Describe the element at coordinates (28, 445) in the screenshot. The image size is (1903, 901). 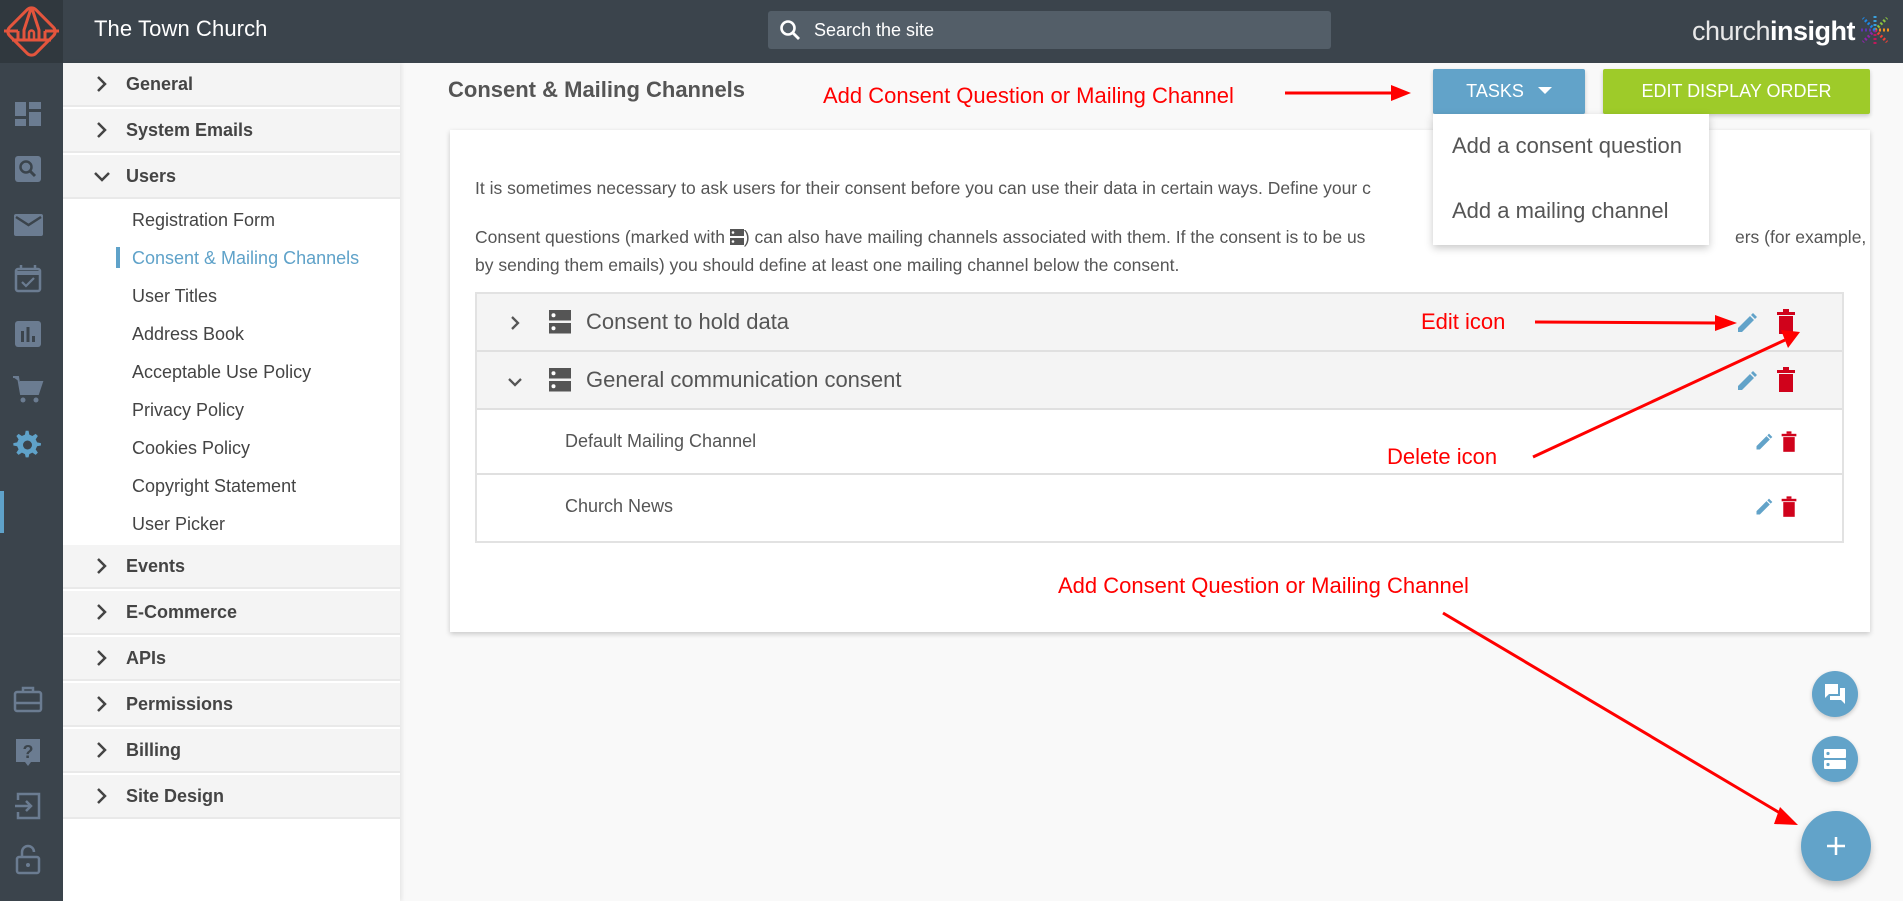
I see `settings-icon` at that location.